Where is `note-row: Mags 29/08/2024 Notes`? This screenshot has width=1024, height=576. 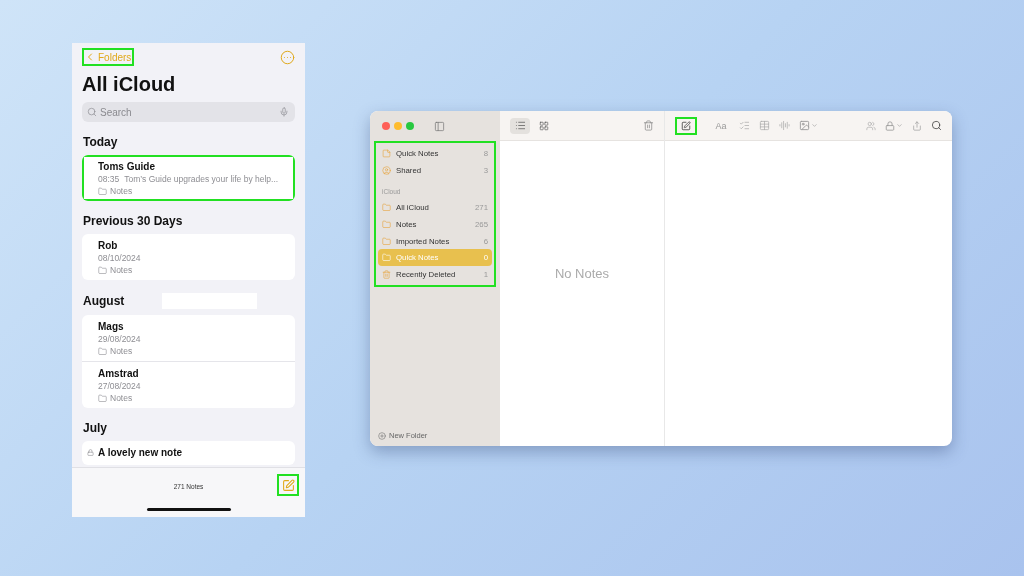
note-row: Mags 29/08/2024 Notes is located at coordinates (188, 338).